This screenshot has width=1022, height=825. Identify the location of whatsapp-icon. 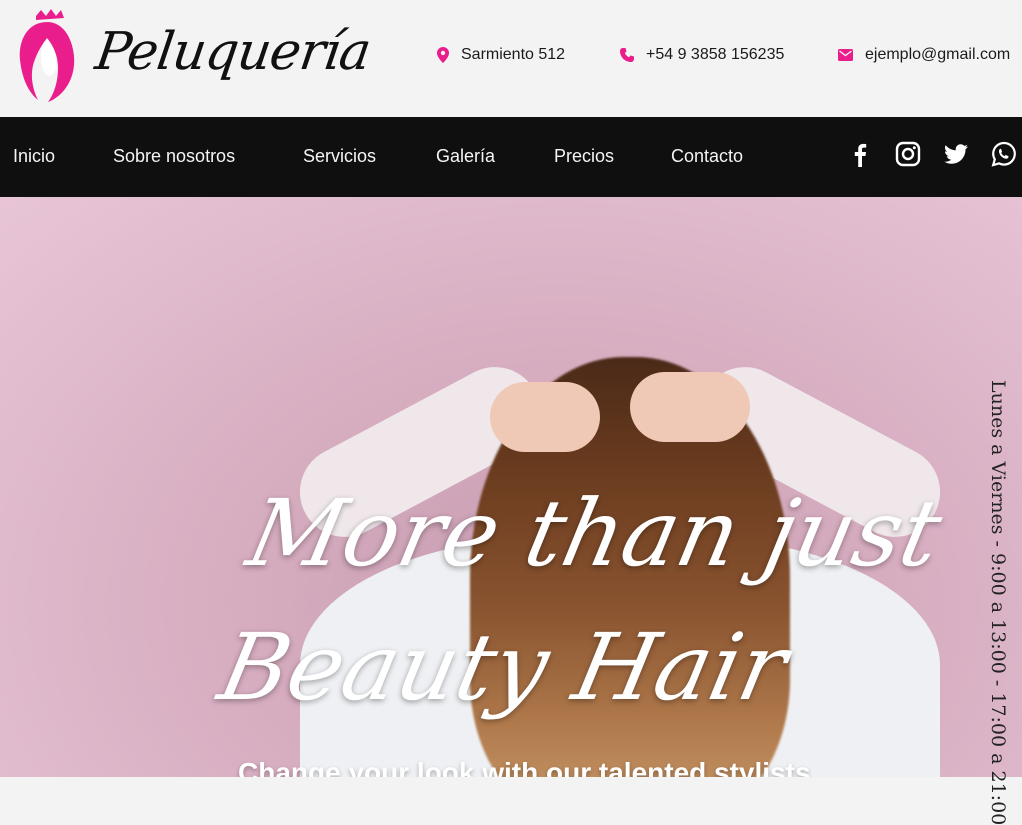
(1004, 154).